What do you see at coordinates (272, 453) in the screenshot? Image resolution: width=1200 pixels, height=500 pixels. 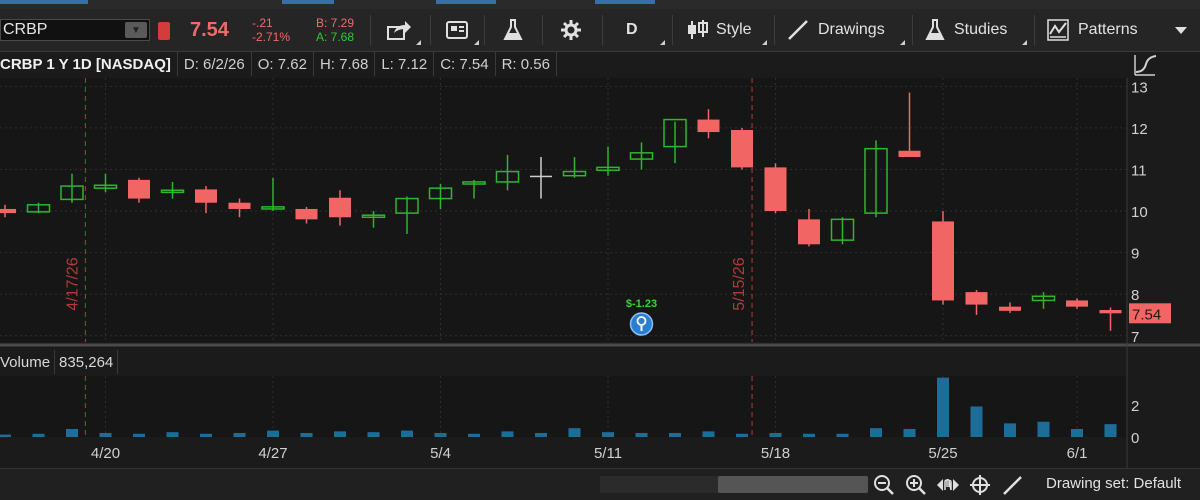 I see `time-axis-tick-label: 4/27` at bounding box center [272, 453].